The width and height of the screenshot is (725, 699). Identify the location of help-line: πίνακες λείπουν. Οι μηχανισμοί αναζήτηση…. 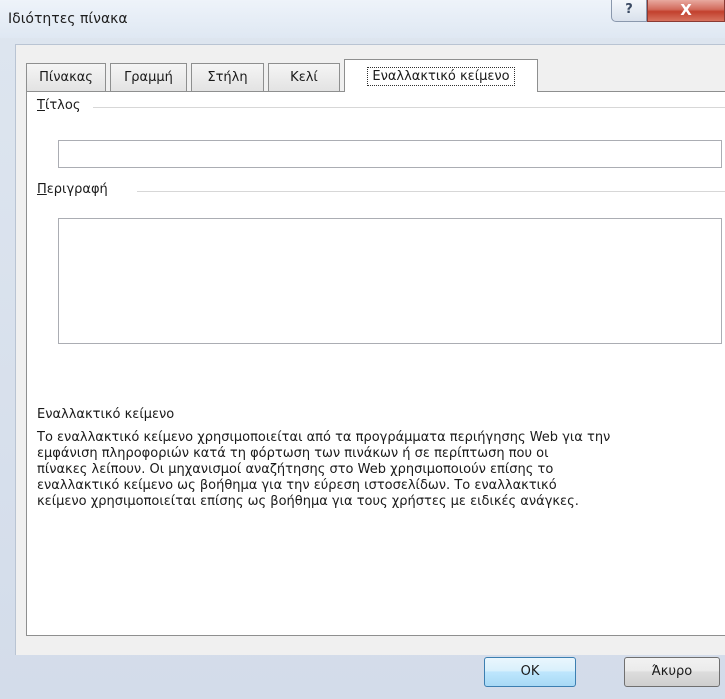
(295, 469).